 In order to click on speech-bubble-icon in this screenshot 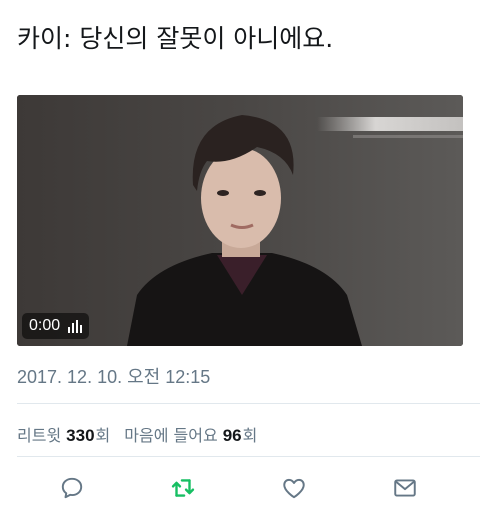, I will do `click(72, 488)`.